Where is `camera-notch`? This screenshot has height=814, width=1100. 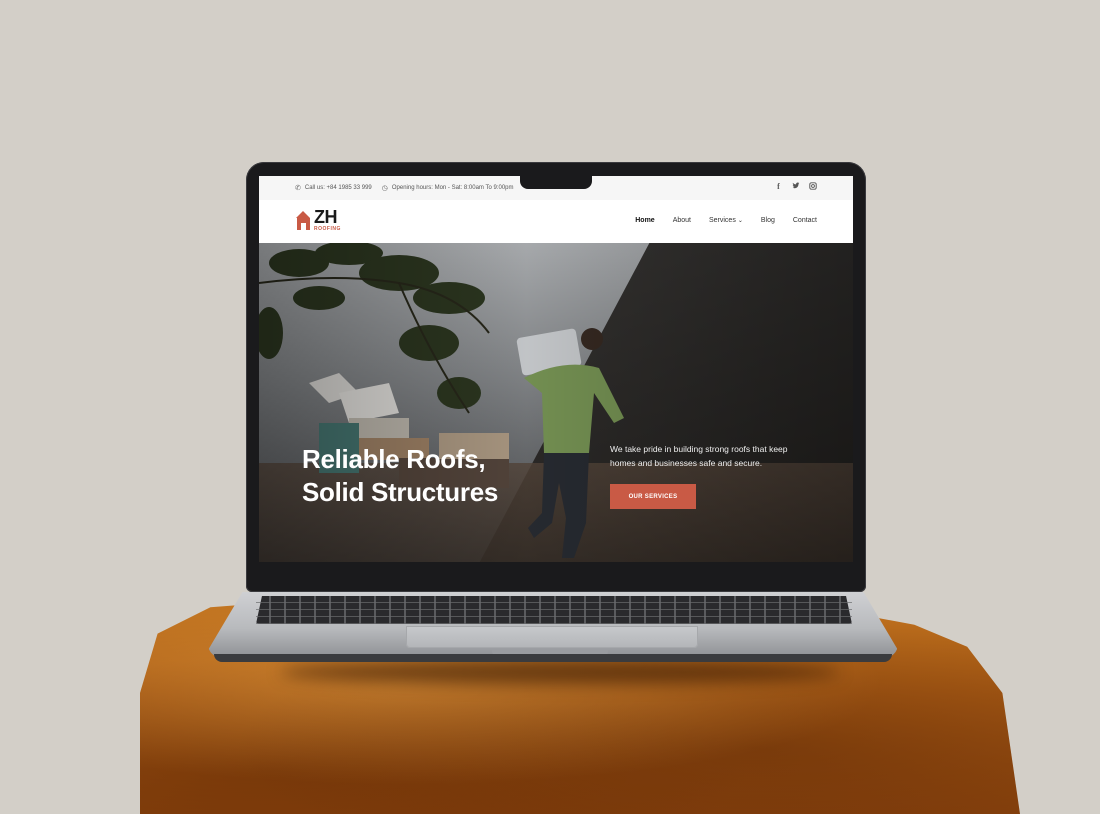 camera-notch is located at coordinates (556, 182).